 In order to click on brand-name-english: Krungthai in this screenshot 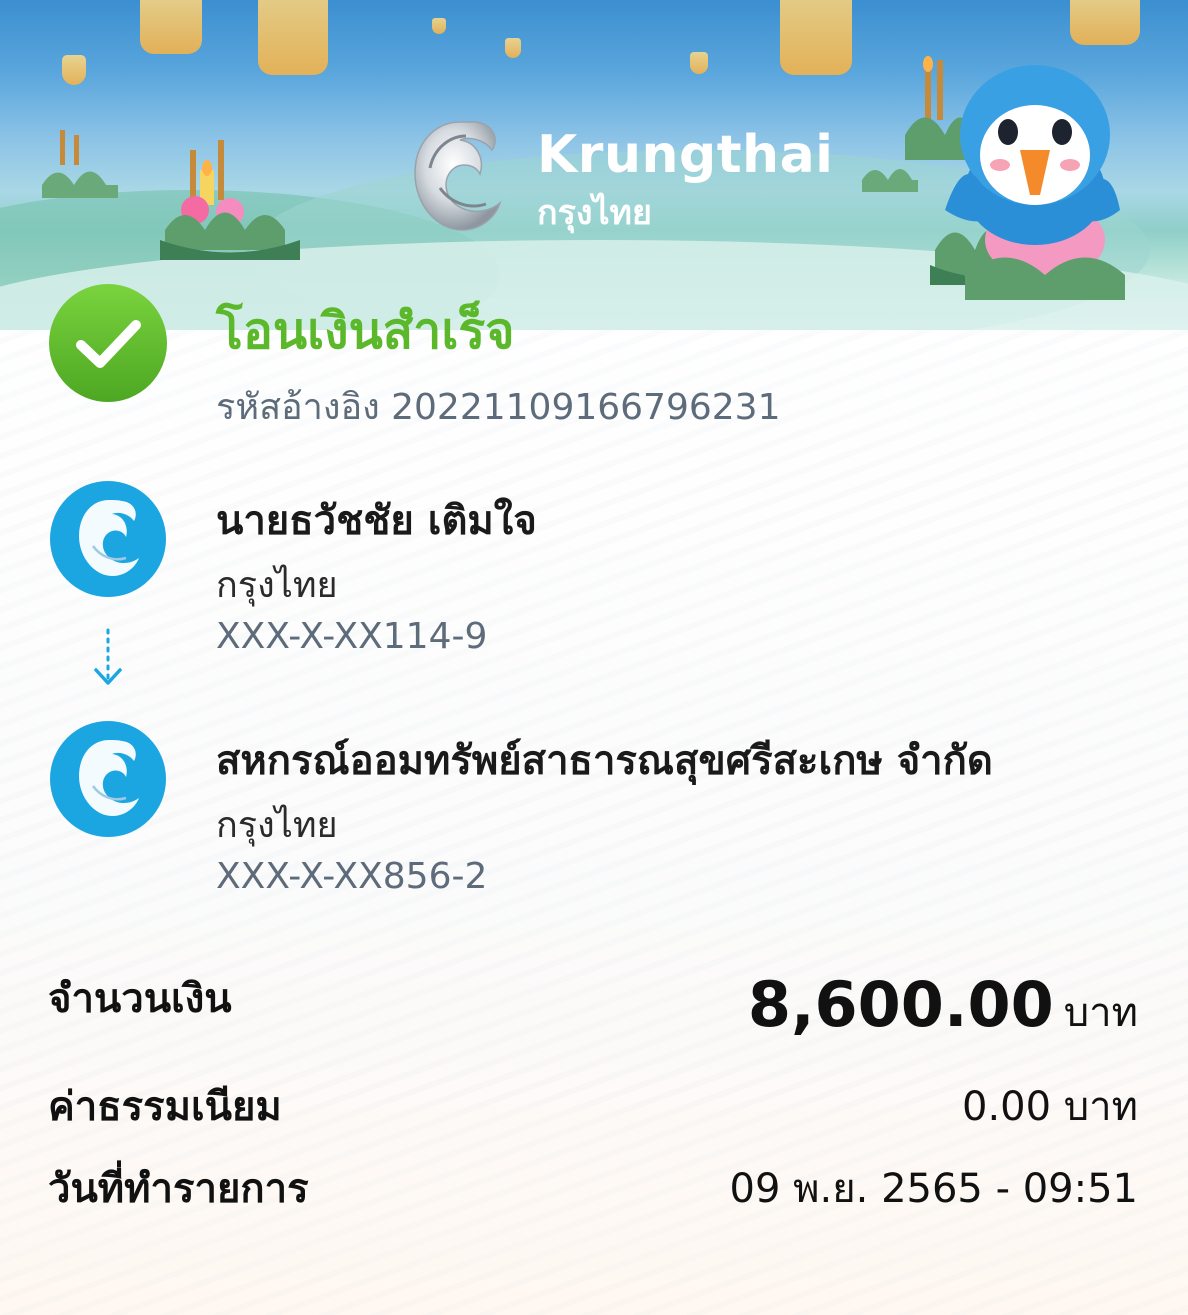, I will do `click(685, 155)`.